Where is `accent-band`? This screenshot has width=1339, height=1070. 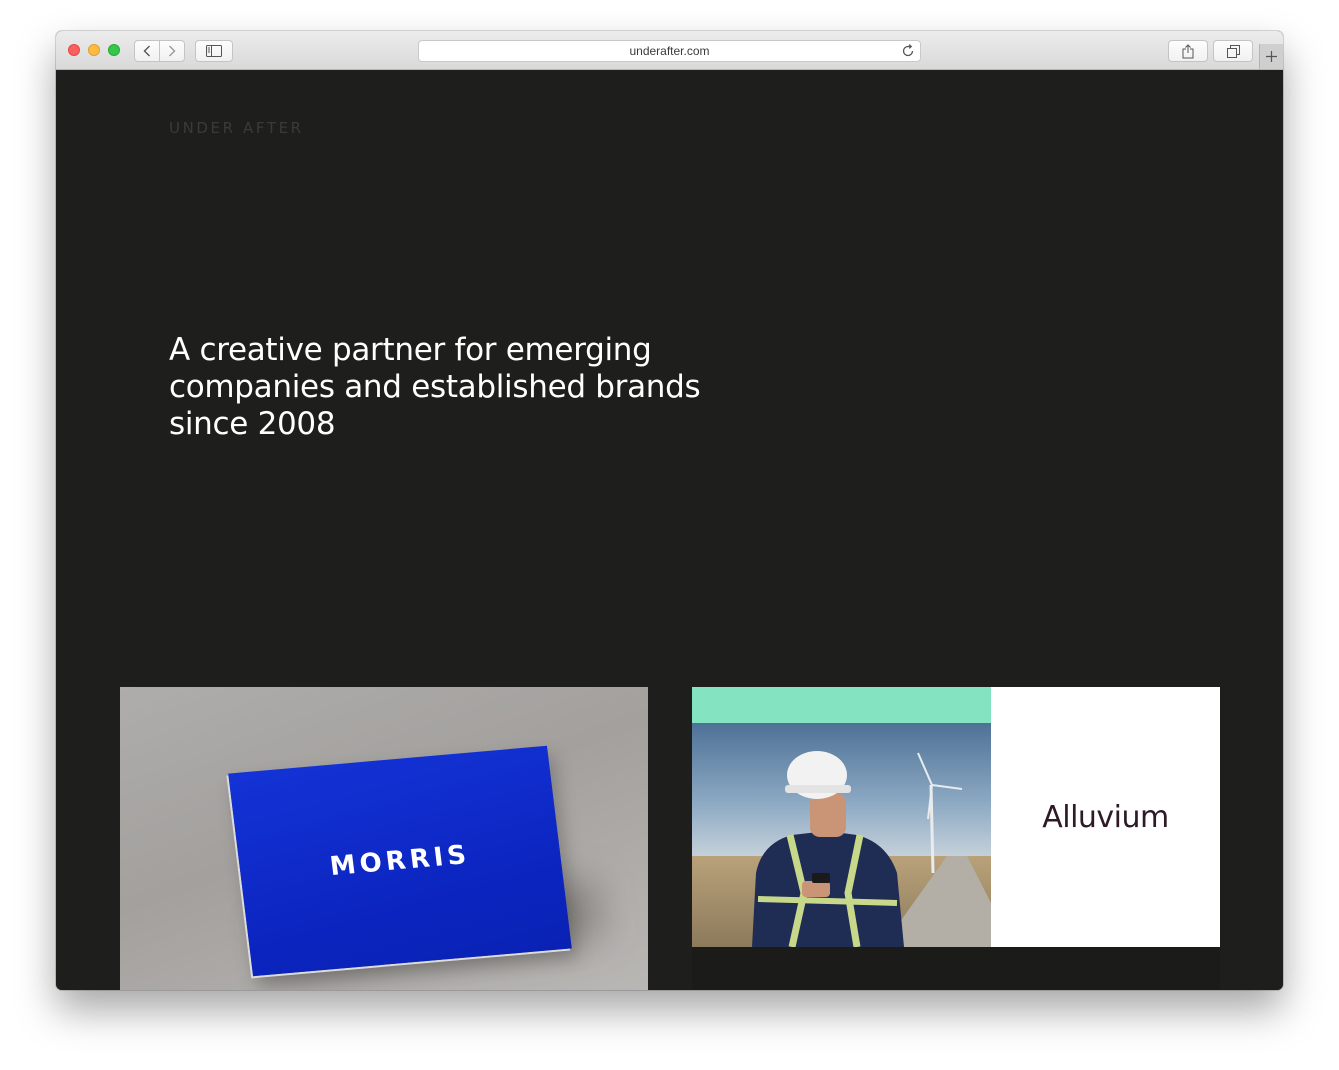 accent-band is located at coordinates (841, 705).